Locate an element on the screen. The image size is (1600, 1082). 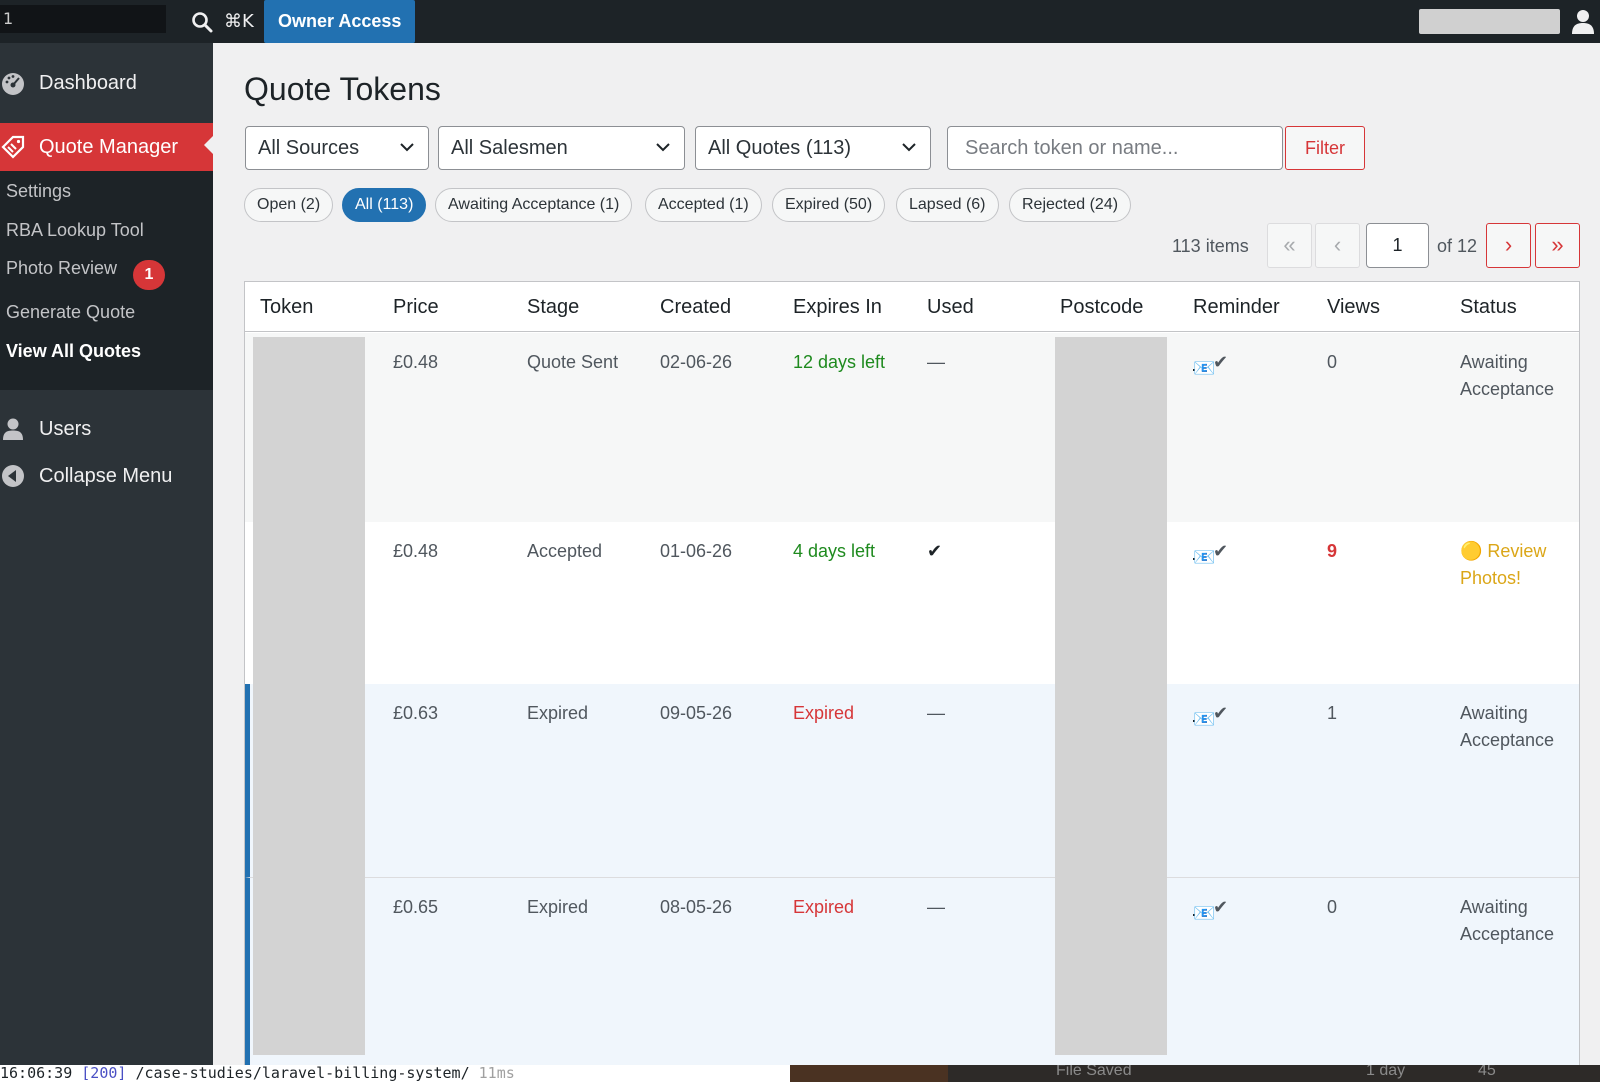
col-used: Used is located at coordinates (950, 307).